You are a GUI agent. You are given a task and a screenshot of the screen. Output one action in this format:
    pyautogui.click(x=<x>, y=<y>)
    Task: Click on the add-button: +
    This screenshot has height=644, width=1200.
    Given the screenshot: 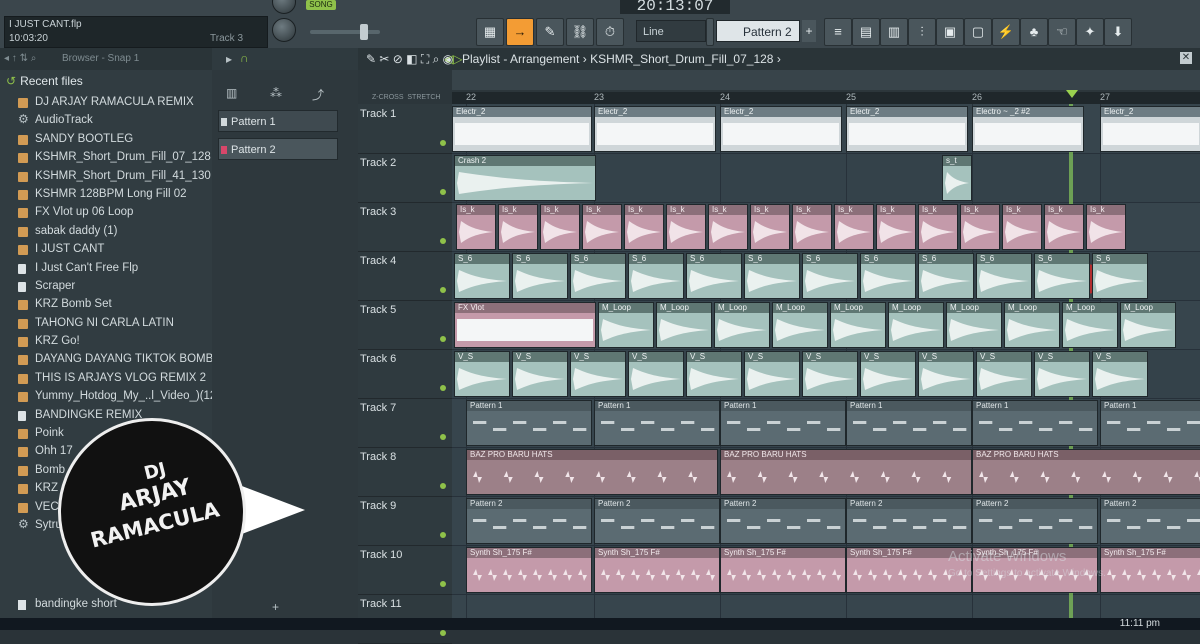 What is the action you would take?
    pyautogui.click(x=275, y=607)
    